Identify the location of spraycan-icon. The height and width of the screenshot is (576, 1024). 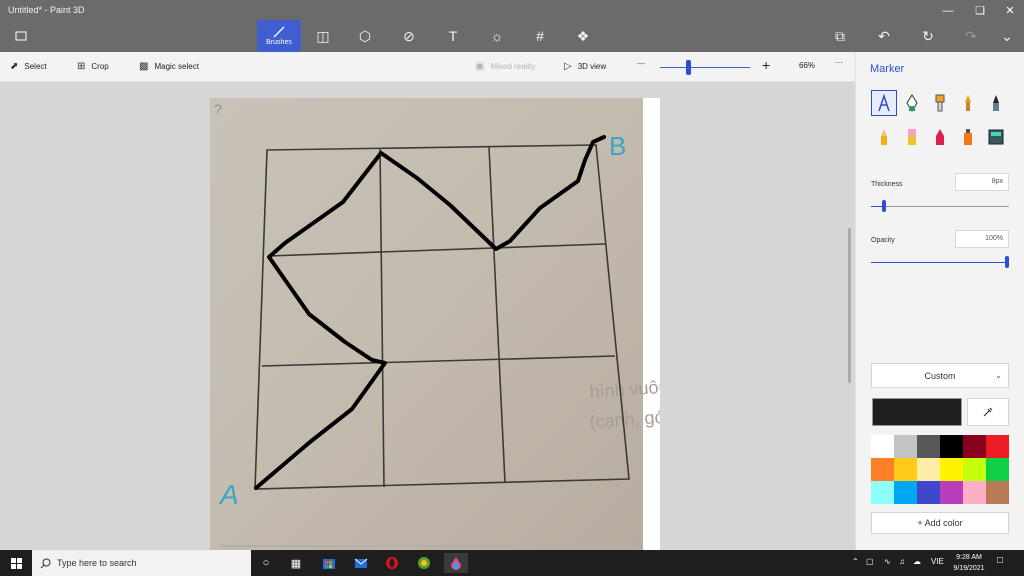
(968, 137).